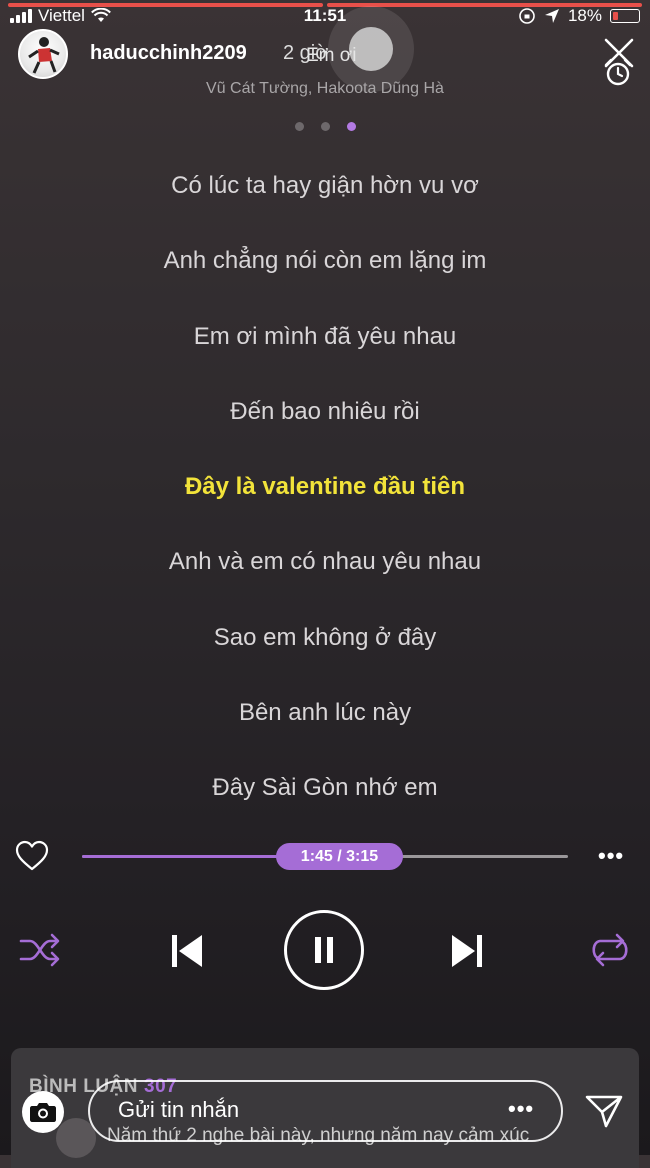  Describe the element at coordinates (325, 88) in the screenshot. I see `song-artist: Vũ Cát Tường, Hakoota Dũng Hà` at that location.